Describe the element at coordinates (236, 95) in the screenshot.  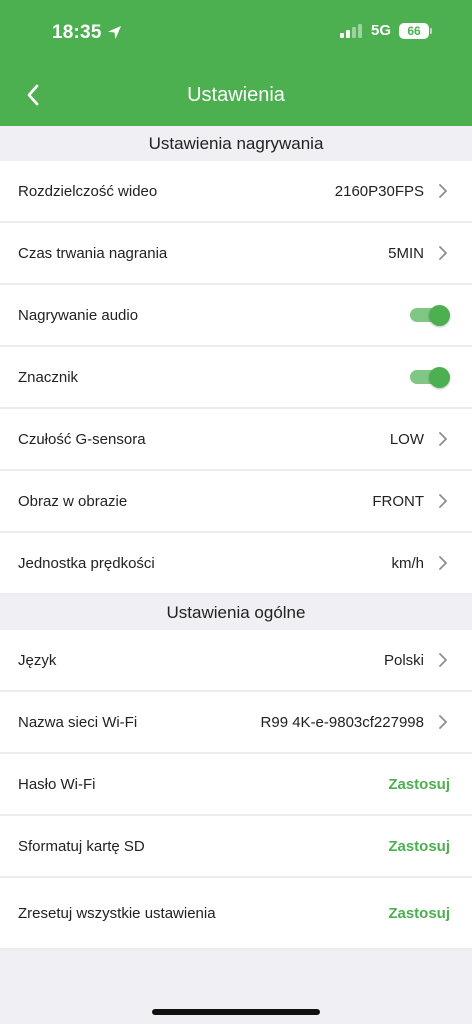
I see `page-title: Ustawienia` at that location.